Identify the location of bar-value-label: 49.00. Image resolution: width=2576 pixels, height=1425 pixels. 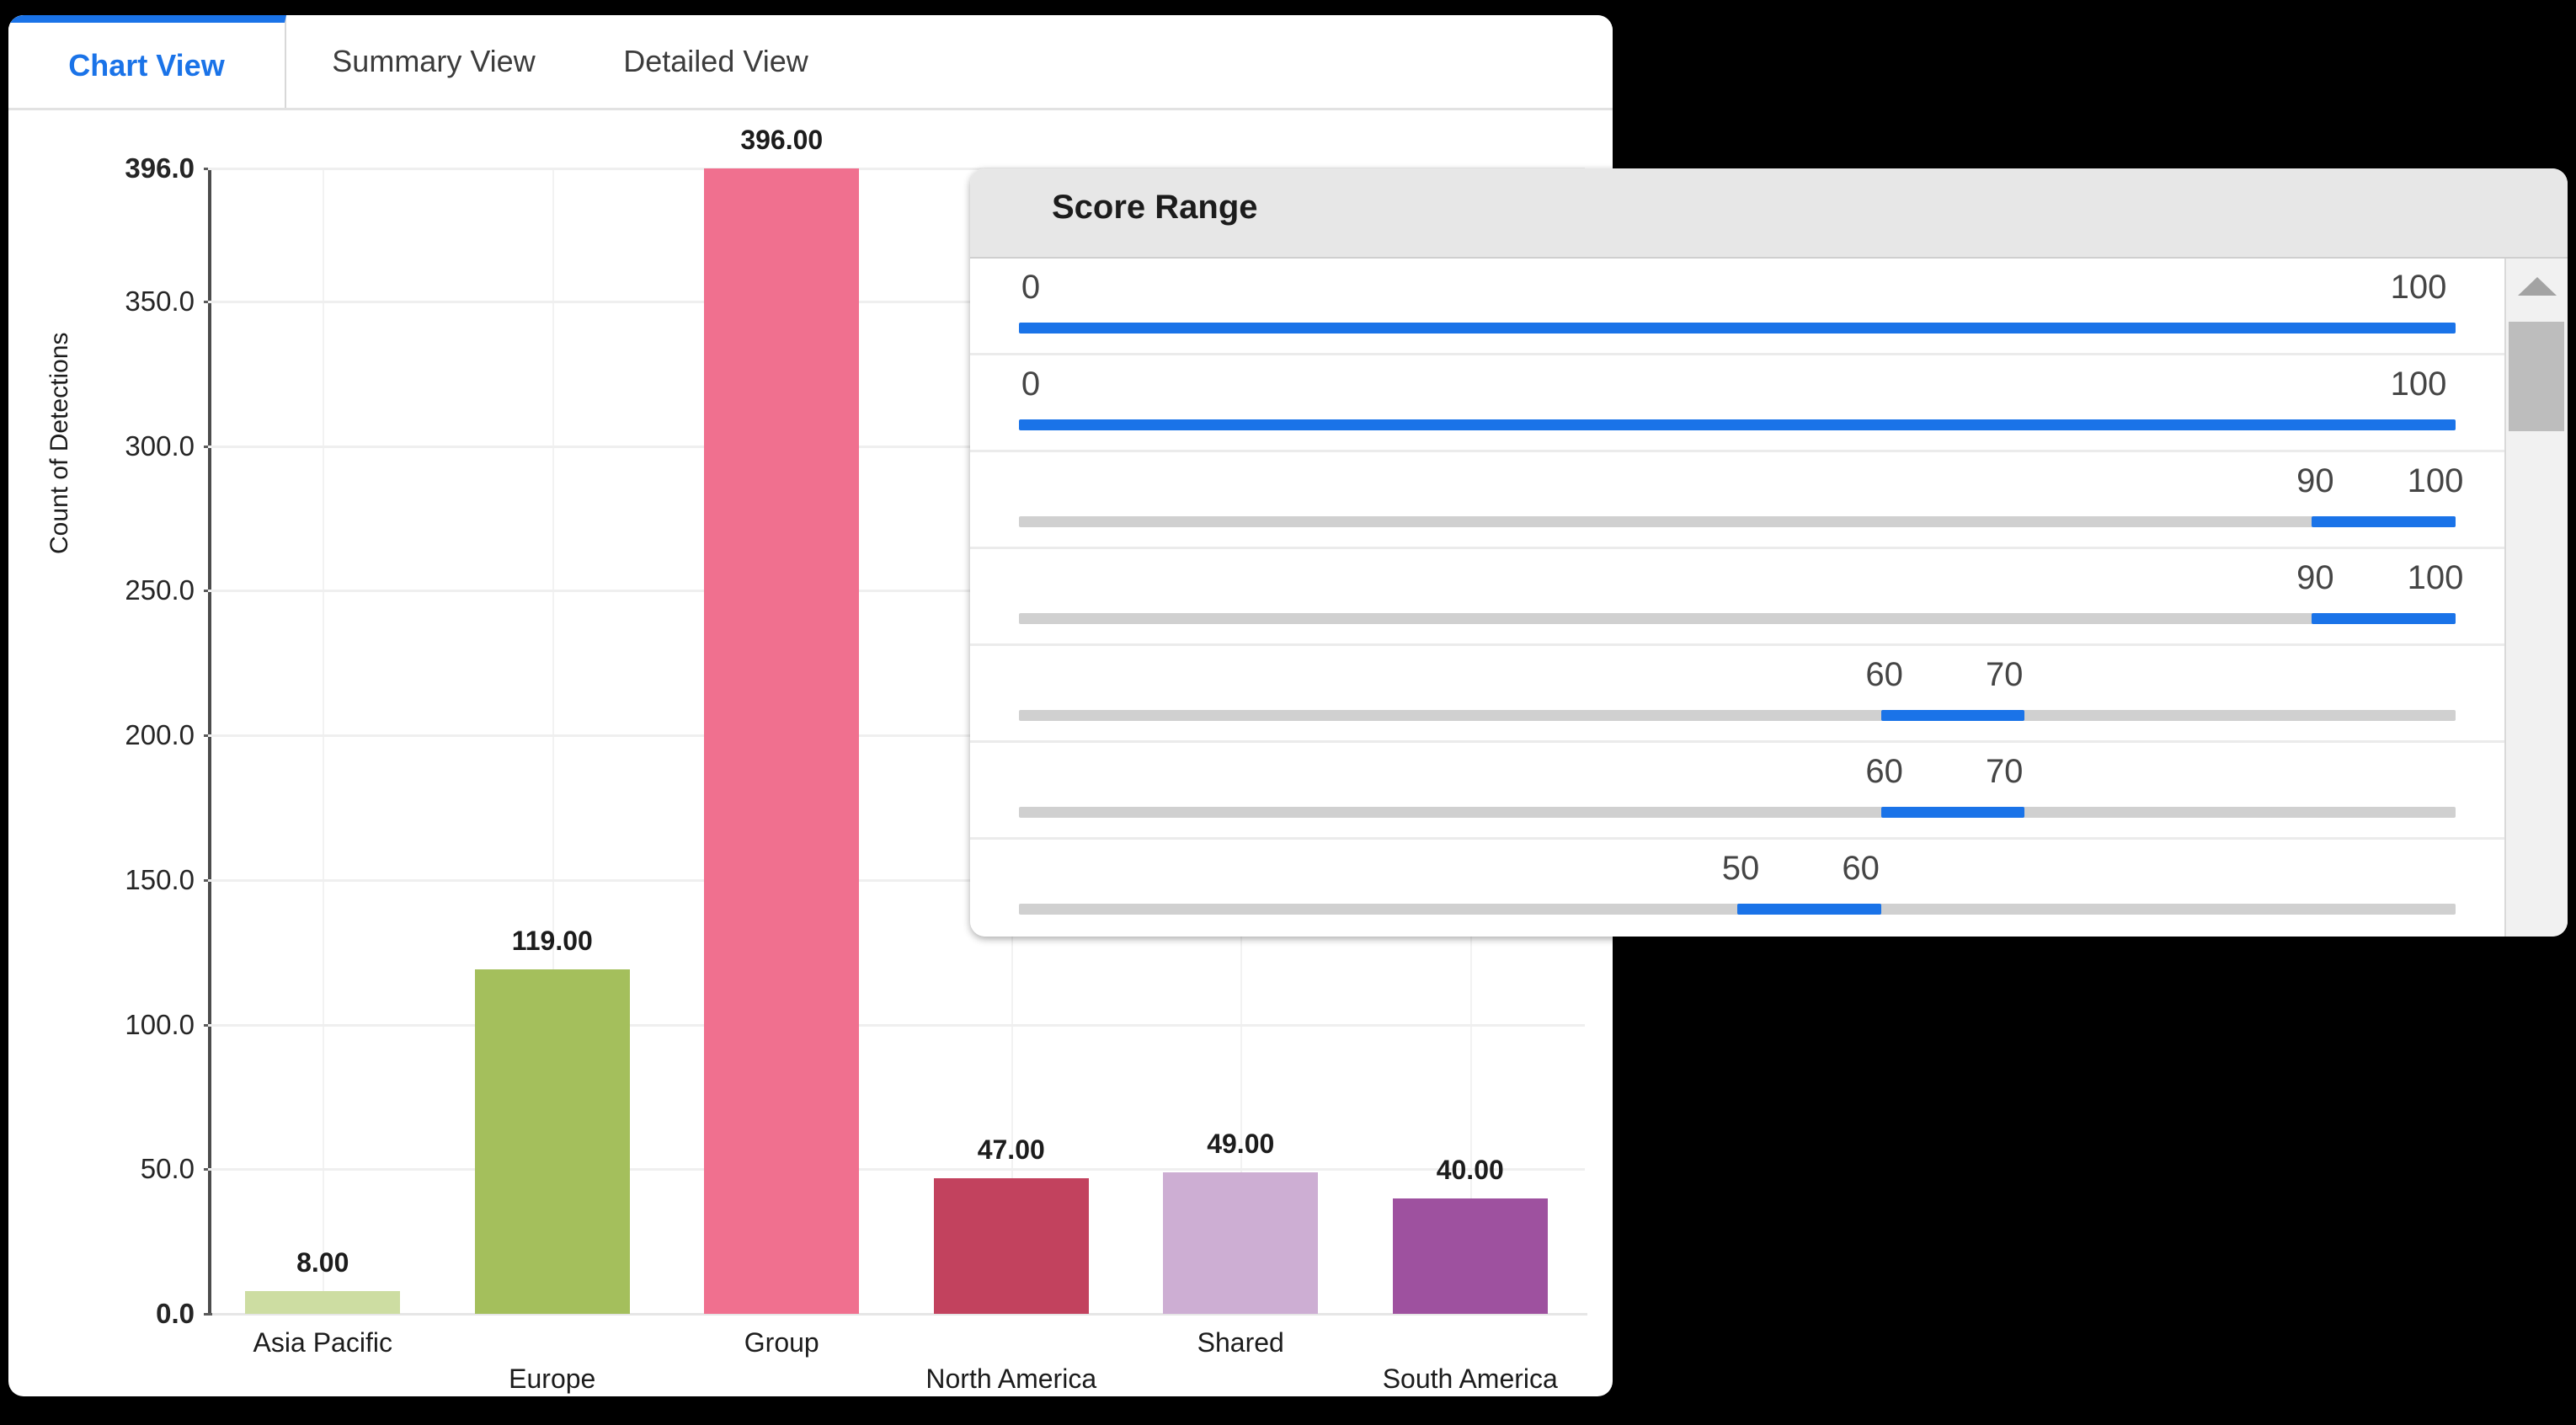
(1241, 1143).